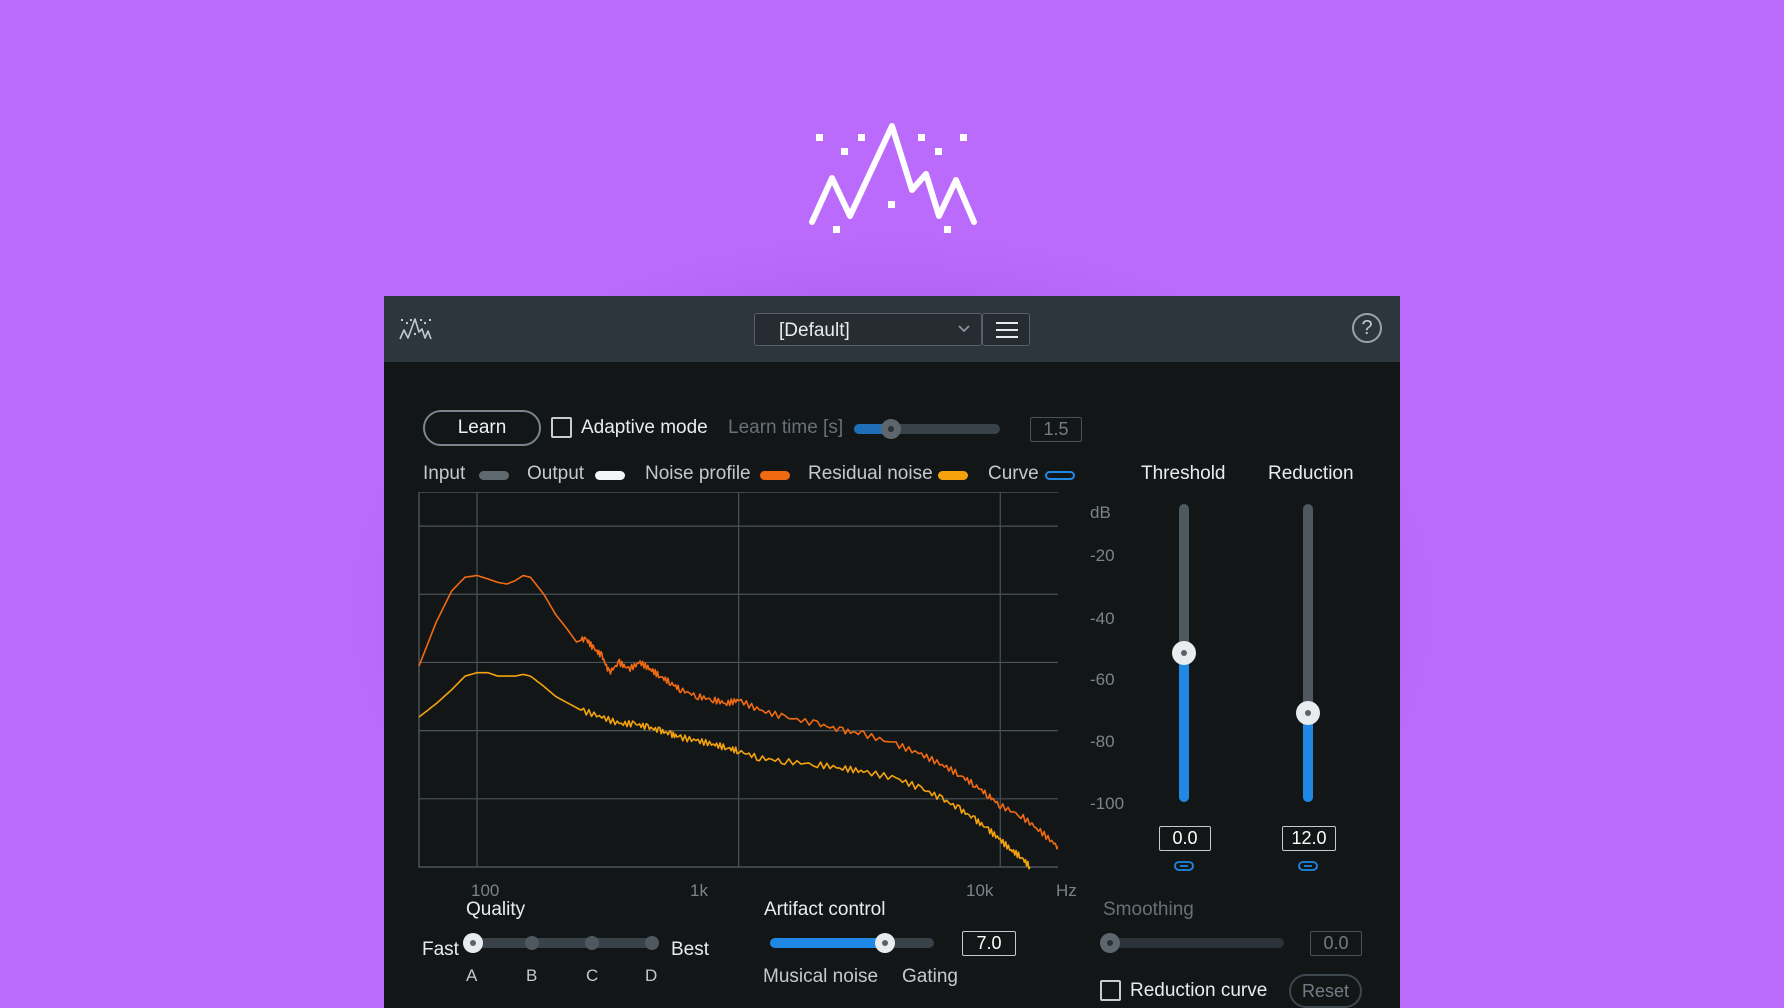 This screenshot has width=1784, height=1008. What do you see at coordinates (825, 909) in the screenshot?
I see `artifact-control-label: Artifact control` at bounding box center [825, 909].